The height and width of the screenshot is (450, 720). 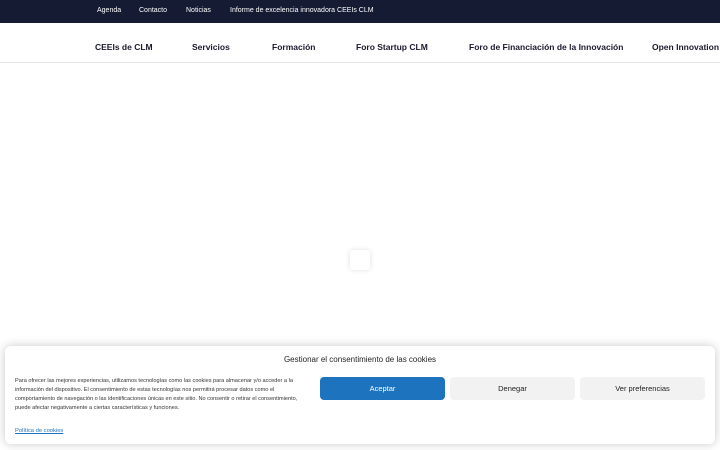 I want to click on nav-item-ceeis: CEEIs de CLM, so click(x=124, y=47).